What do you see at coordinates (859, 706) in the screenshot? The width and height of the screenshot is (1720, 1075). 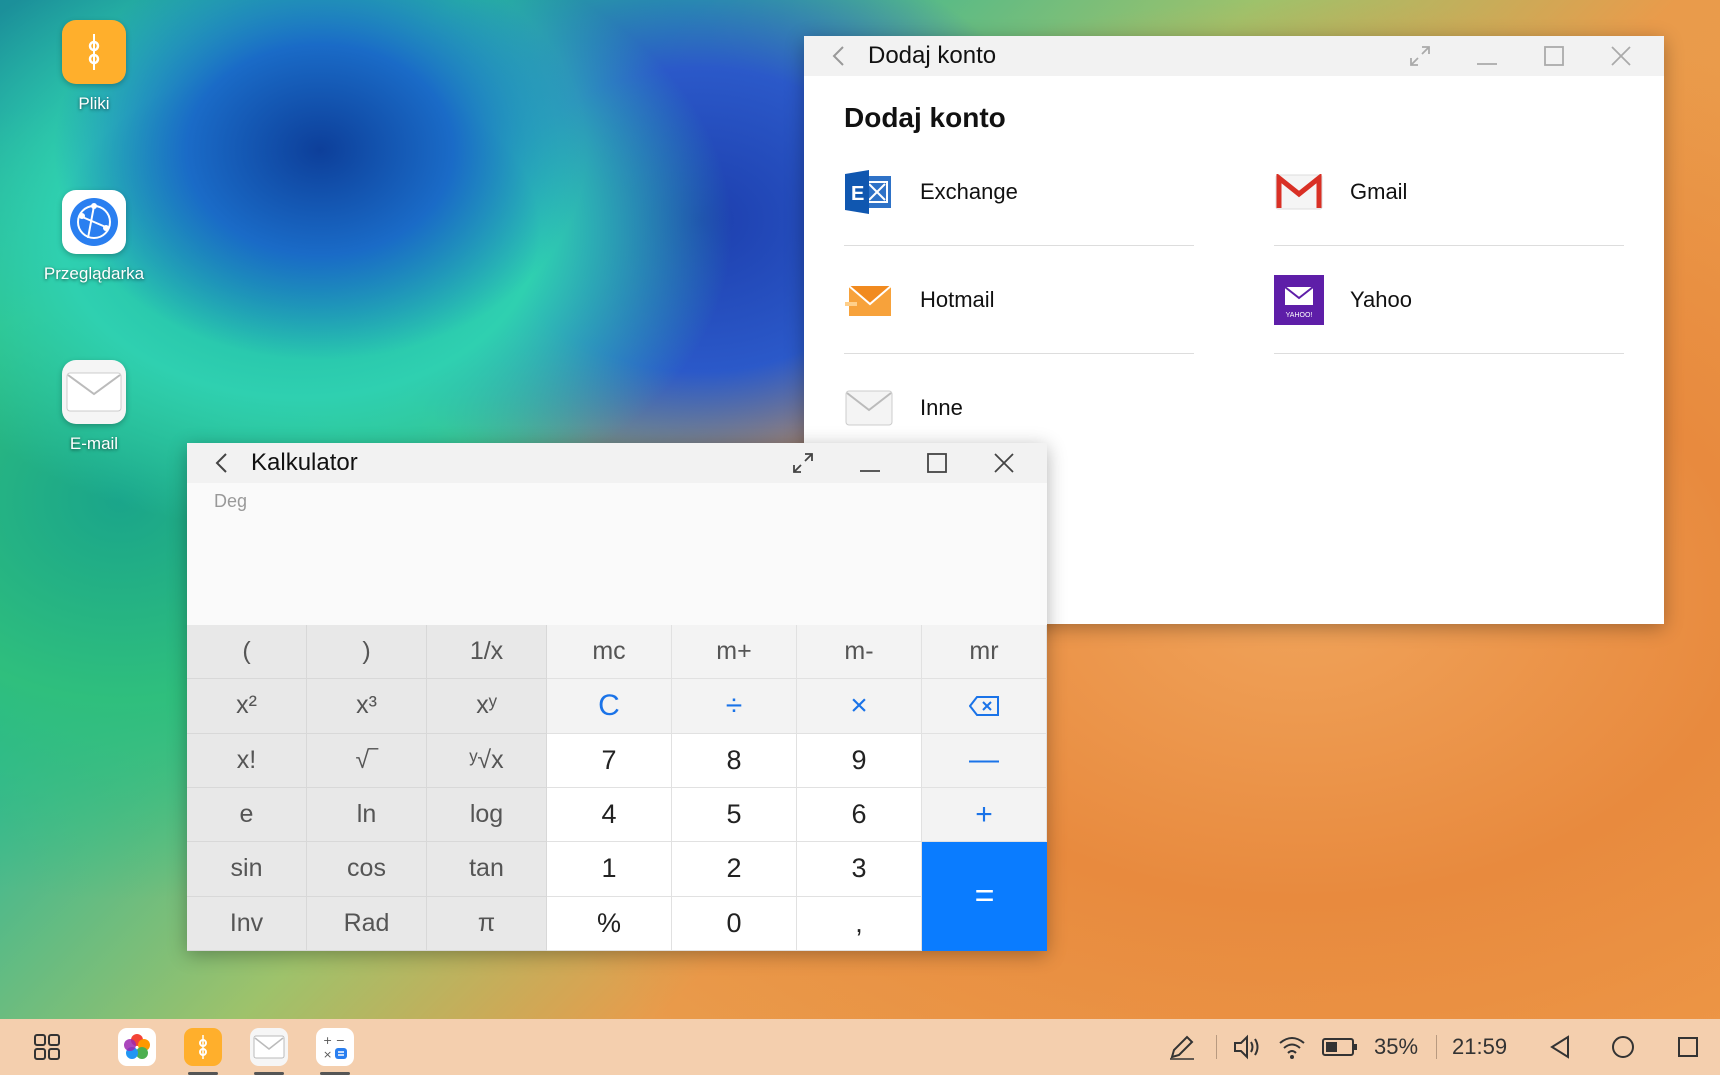 I see `key-multiply: ×` at bounding box center [859, 706].